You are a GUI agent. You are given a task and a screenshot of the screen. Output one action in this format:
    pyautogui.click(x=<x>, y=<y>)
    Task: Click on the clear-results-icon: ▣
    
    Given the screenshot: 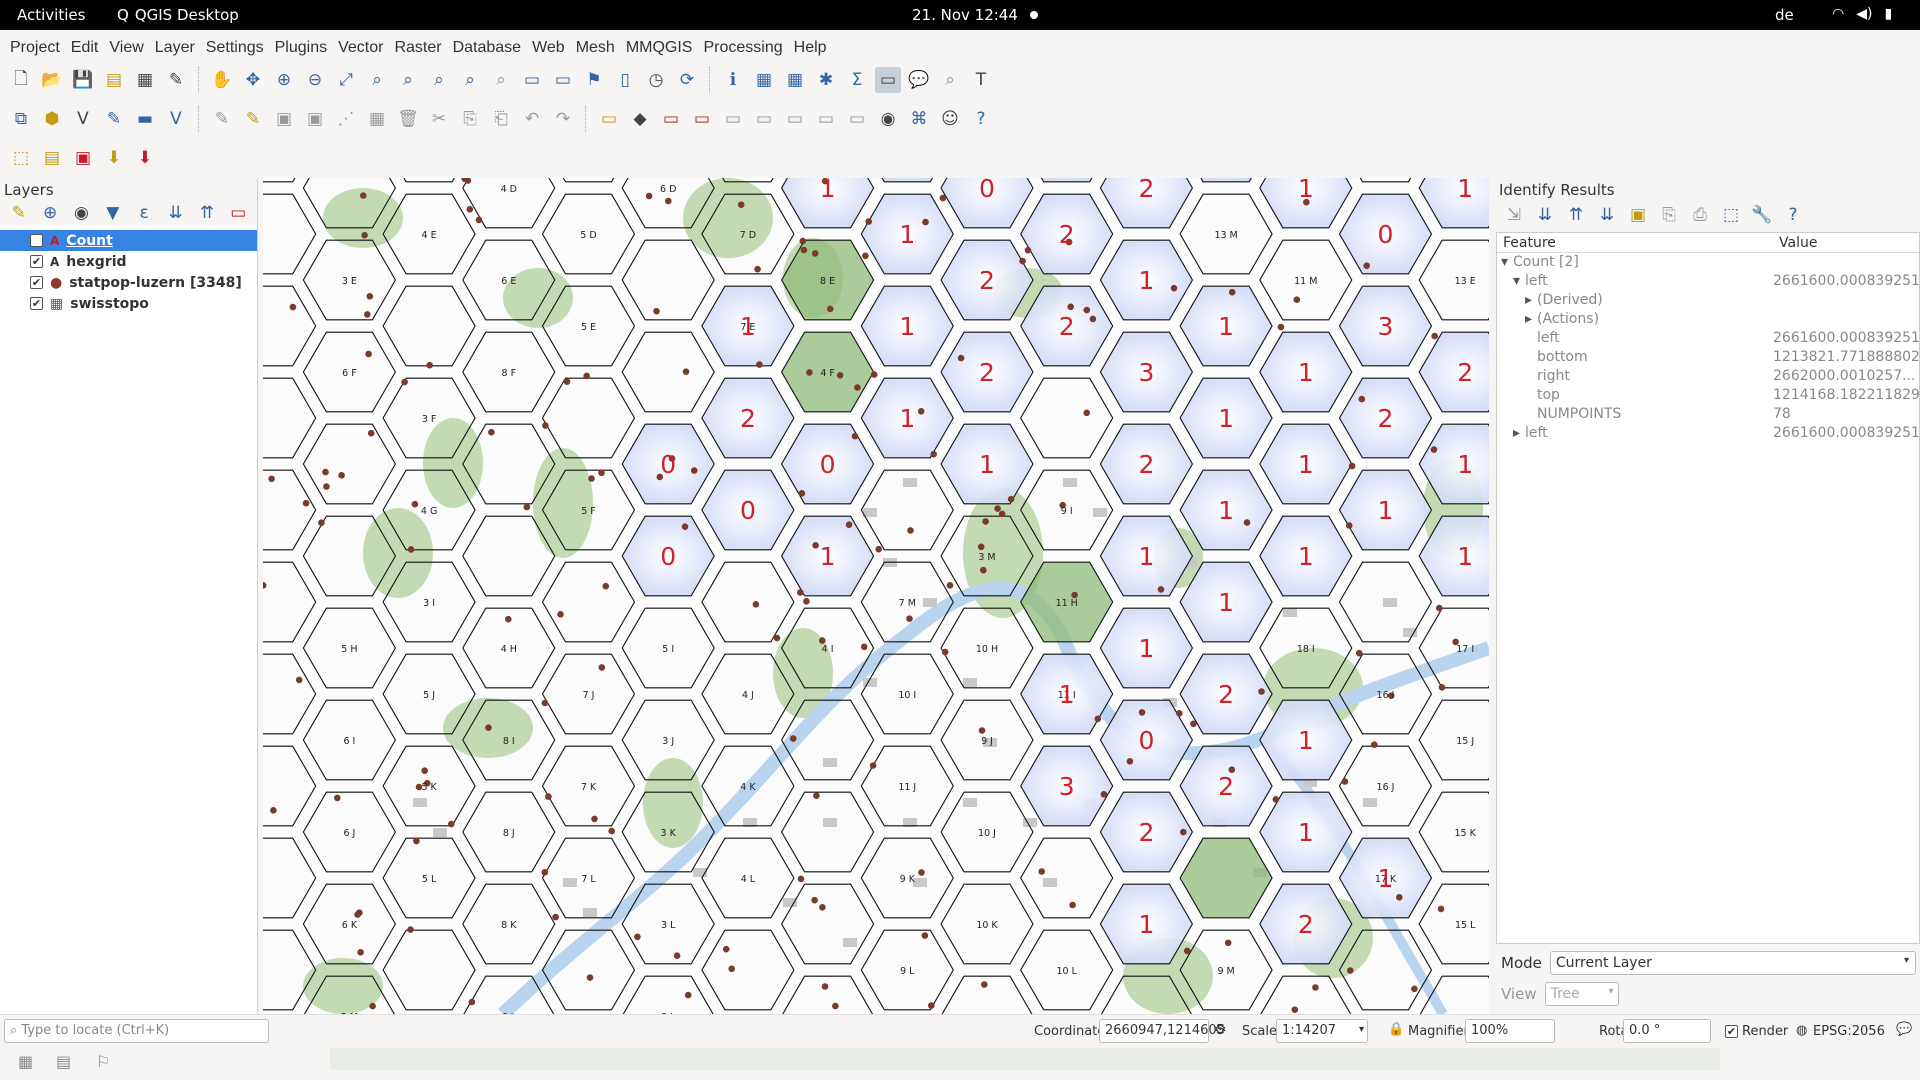 What is the action you would take?
    pyautogui.click(x=1638, y=215)
    